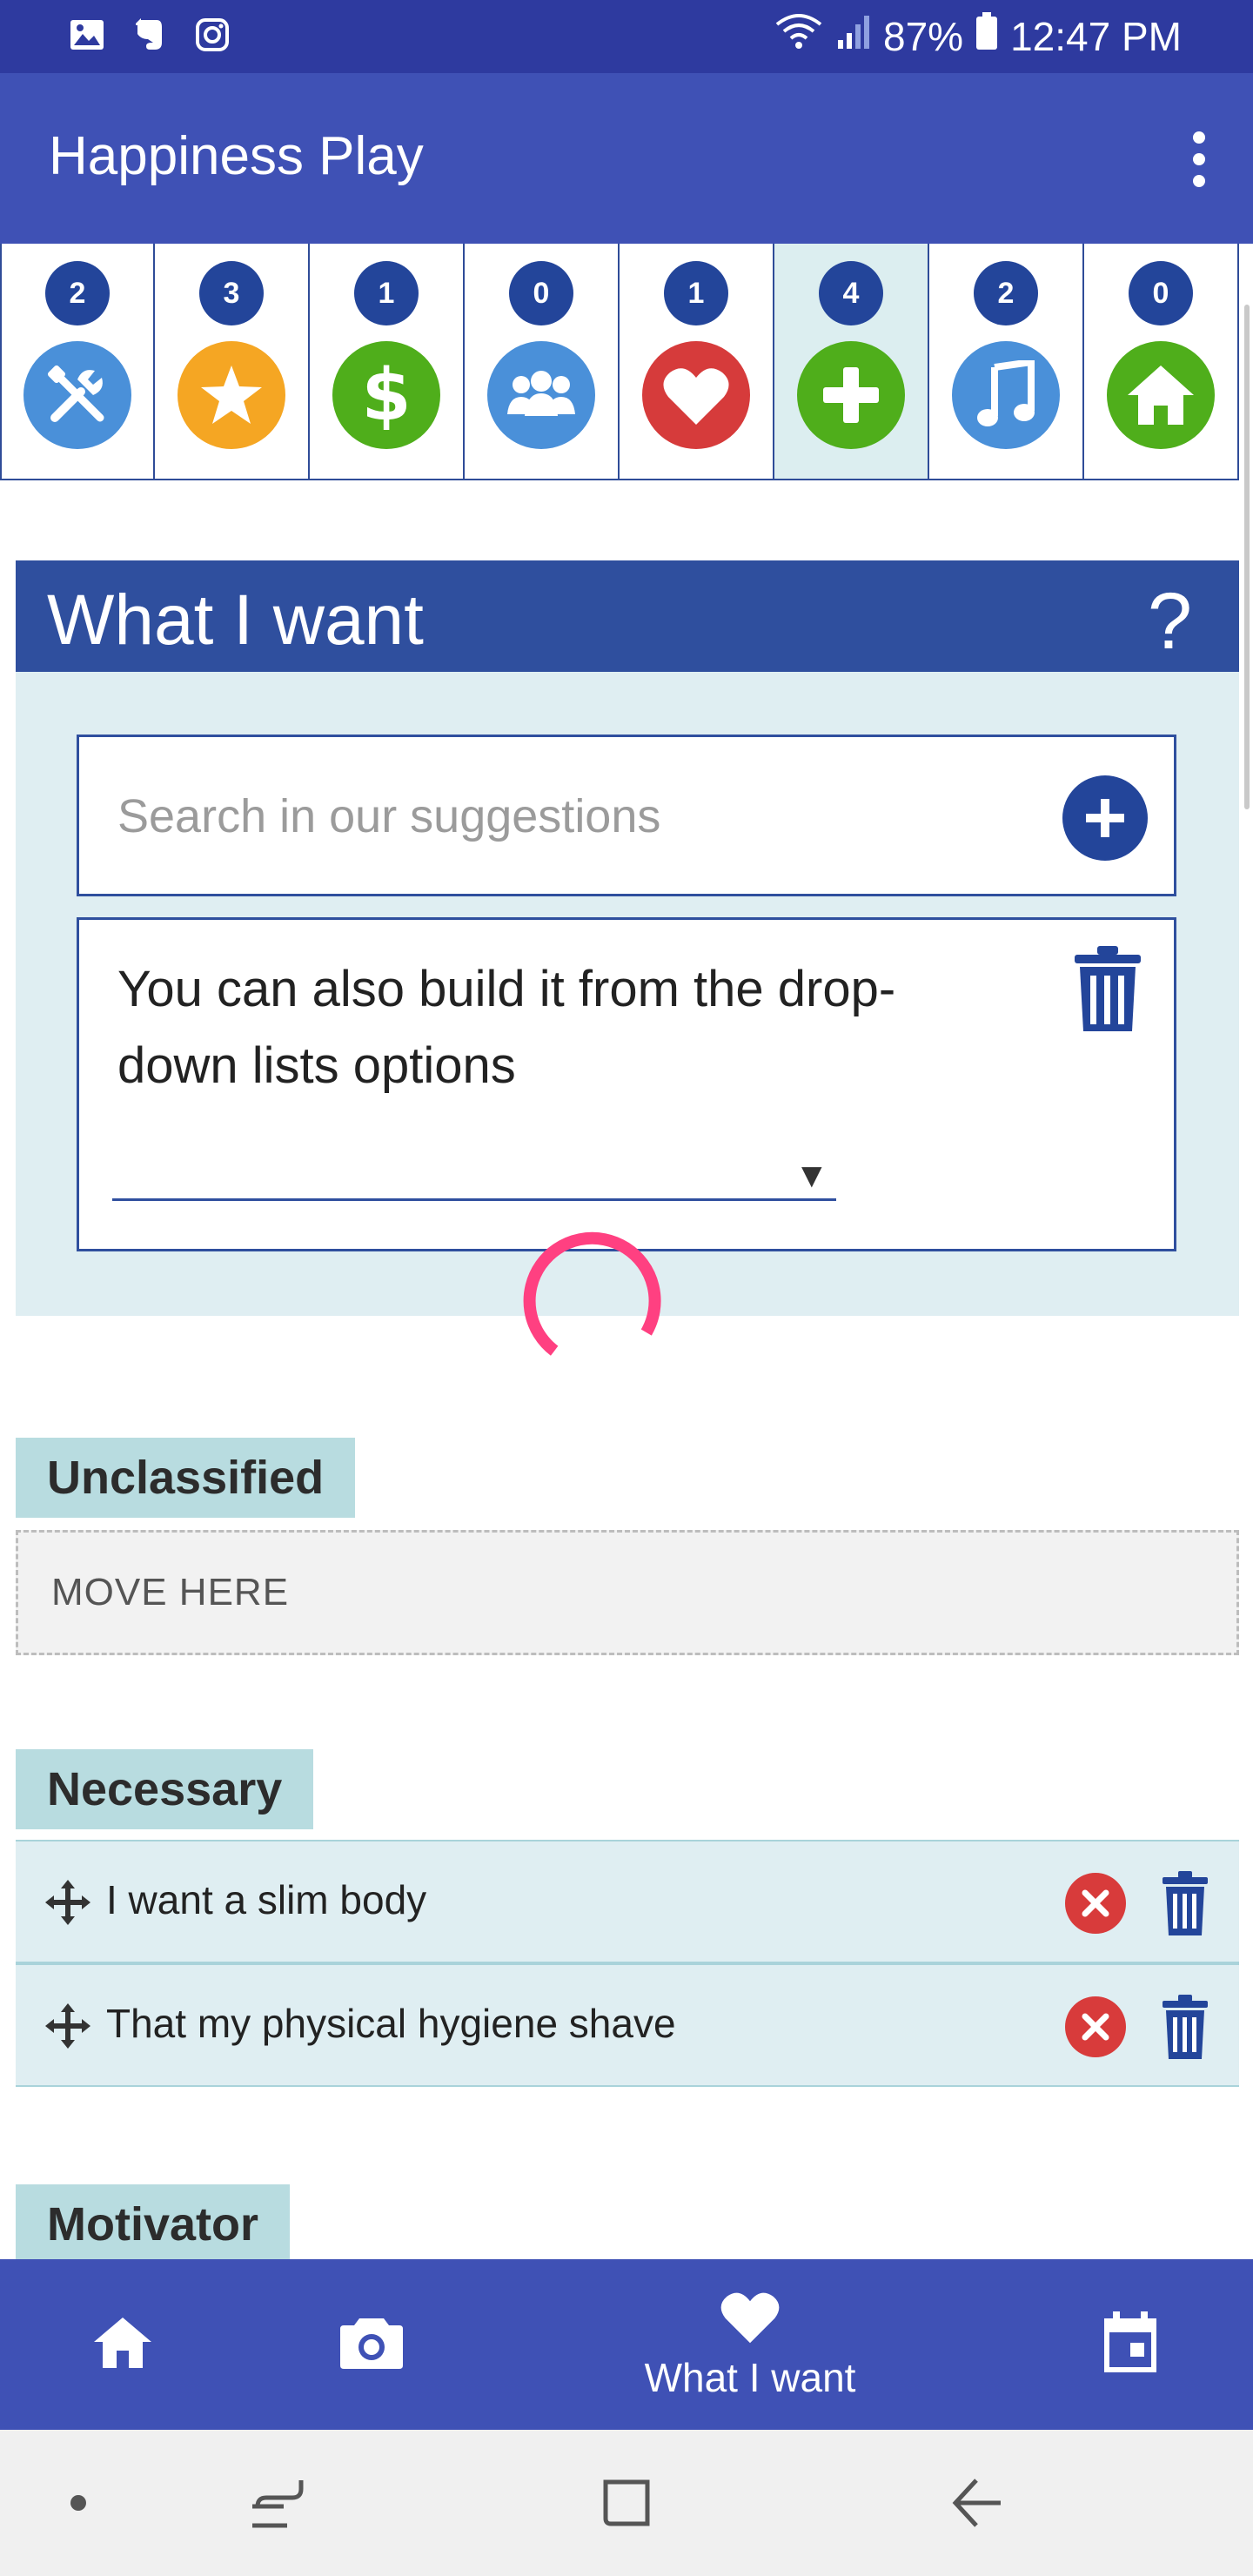 This screenshot has height=2576, width=1253. I want to click on nav-calendar, so click(1130, 2344).